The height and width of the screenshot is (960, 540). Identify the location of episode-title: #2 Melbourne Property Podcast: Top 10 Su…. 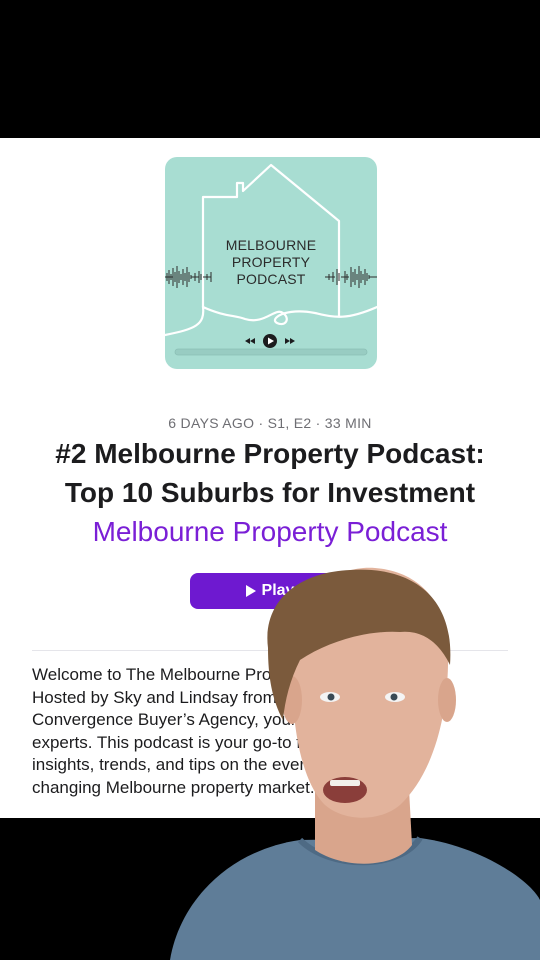
(270, 473).